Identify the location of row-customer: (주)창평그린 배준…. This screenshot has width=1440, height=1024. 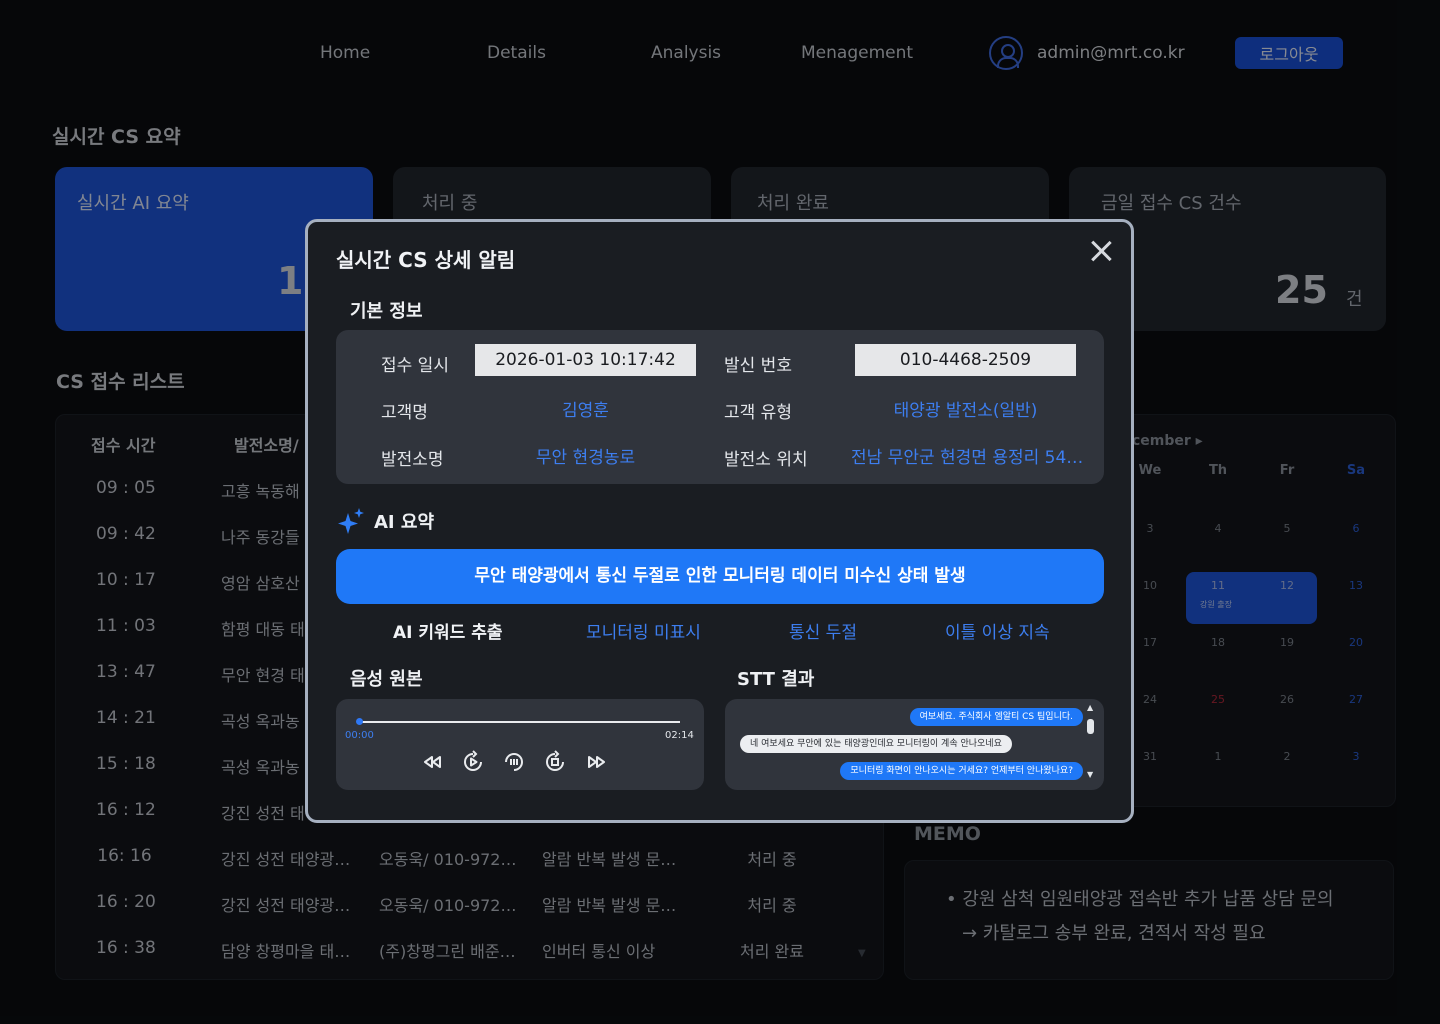
(447, 951).